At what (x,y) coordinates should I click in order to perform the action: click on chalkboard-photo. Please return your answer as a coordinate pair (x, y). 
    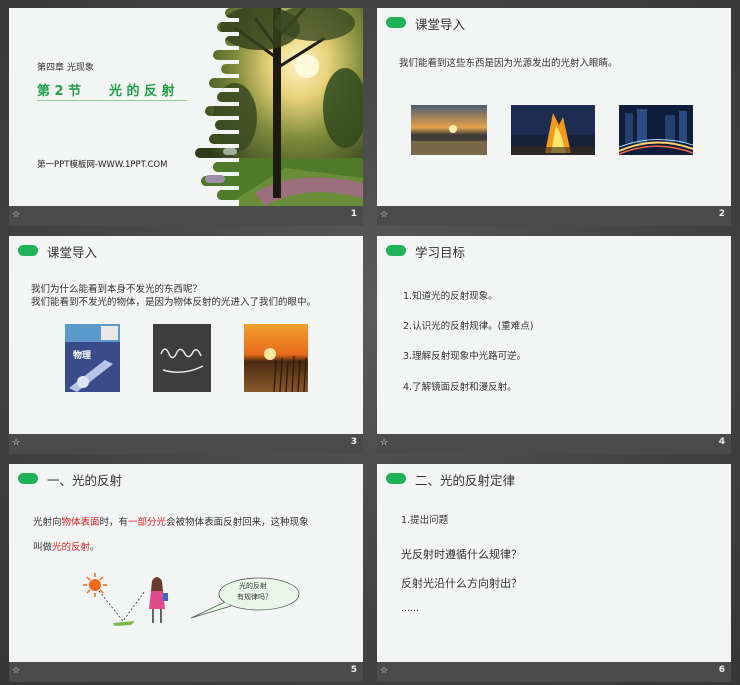
    Looking at the image, I should click on (182, 358).